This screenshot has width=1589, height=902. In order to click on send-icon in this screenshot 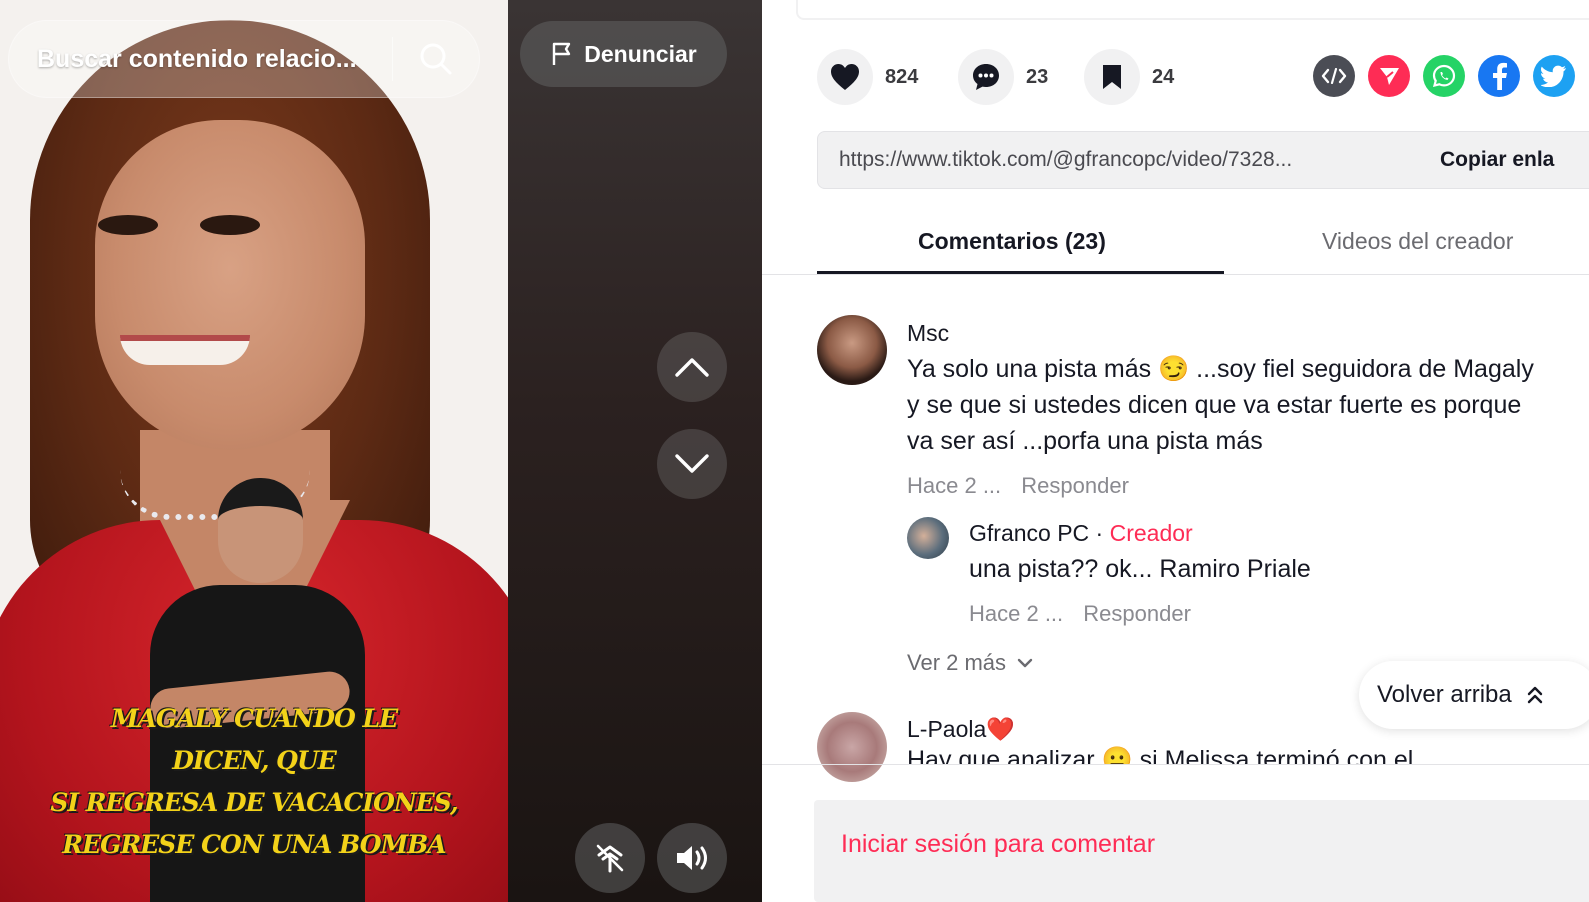, I will do `click(1389, 76)`.